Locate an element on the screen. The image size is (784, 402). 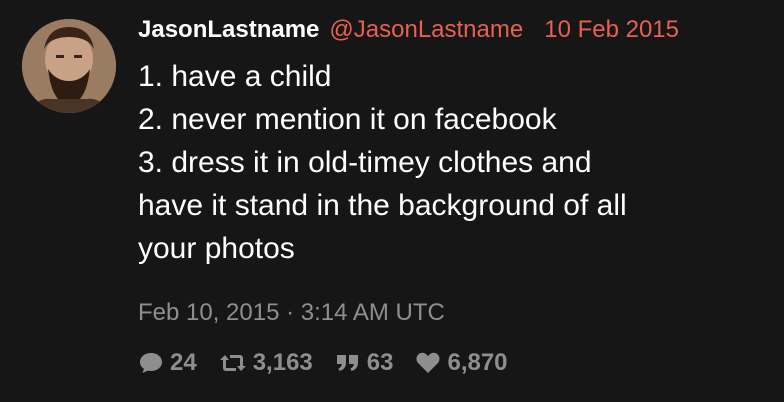
like-stat: 6,870 is located at coordinates (461, 363).